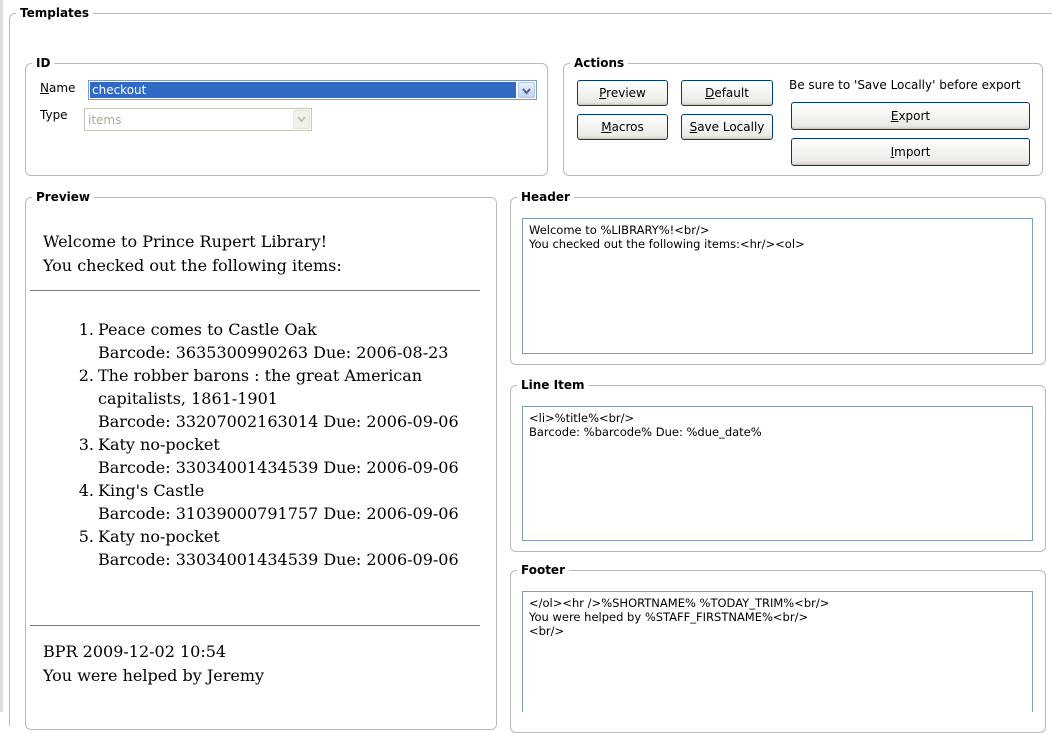 Image resolution: width=1052 pixels, height=733 pixels. I want to click on preview-legend: Preview, so click(63, 197).